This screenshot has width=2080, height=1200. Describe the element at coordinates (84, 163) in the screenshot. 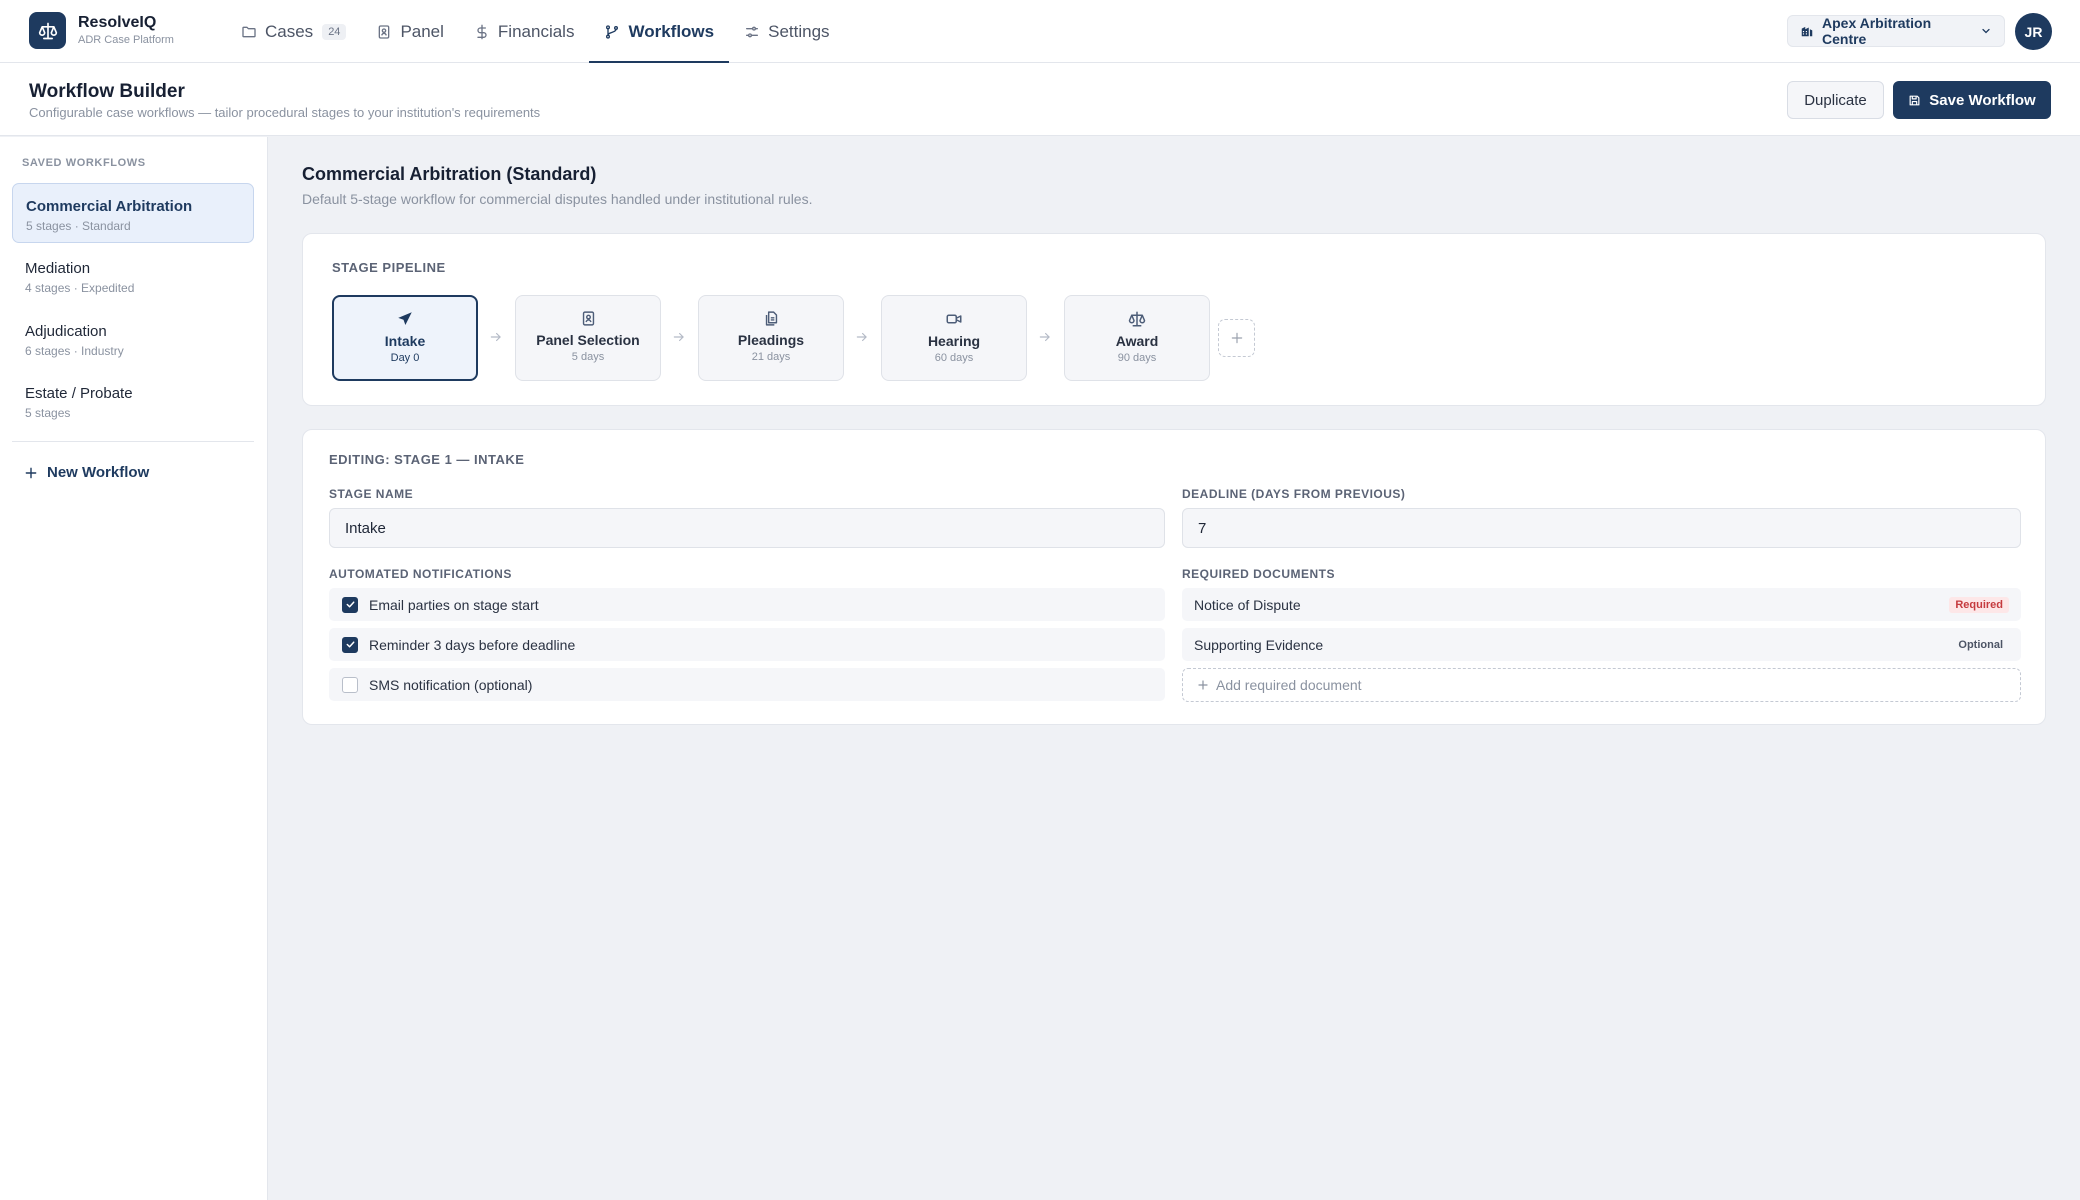

I see `saved-workflows-heading: SAVED WORKFLOWS` at that location.